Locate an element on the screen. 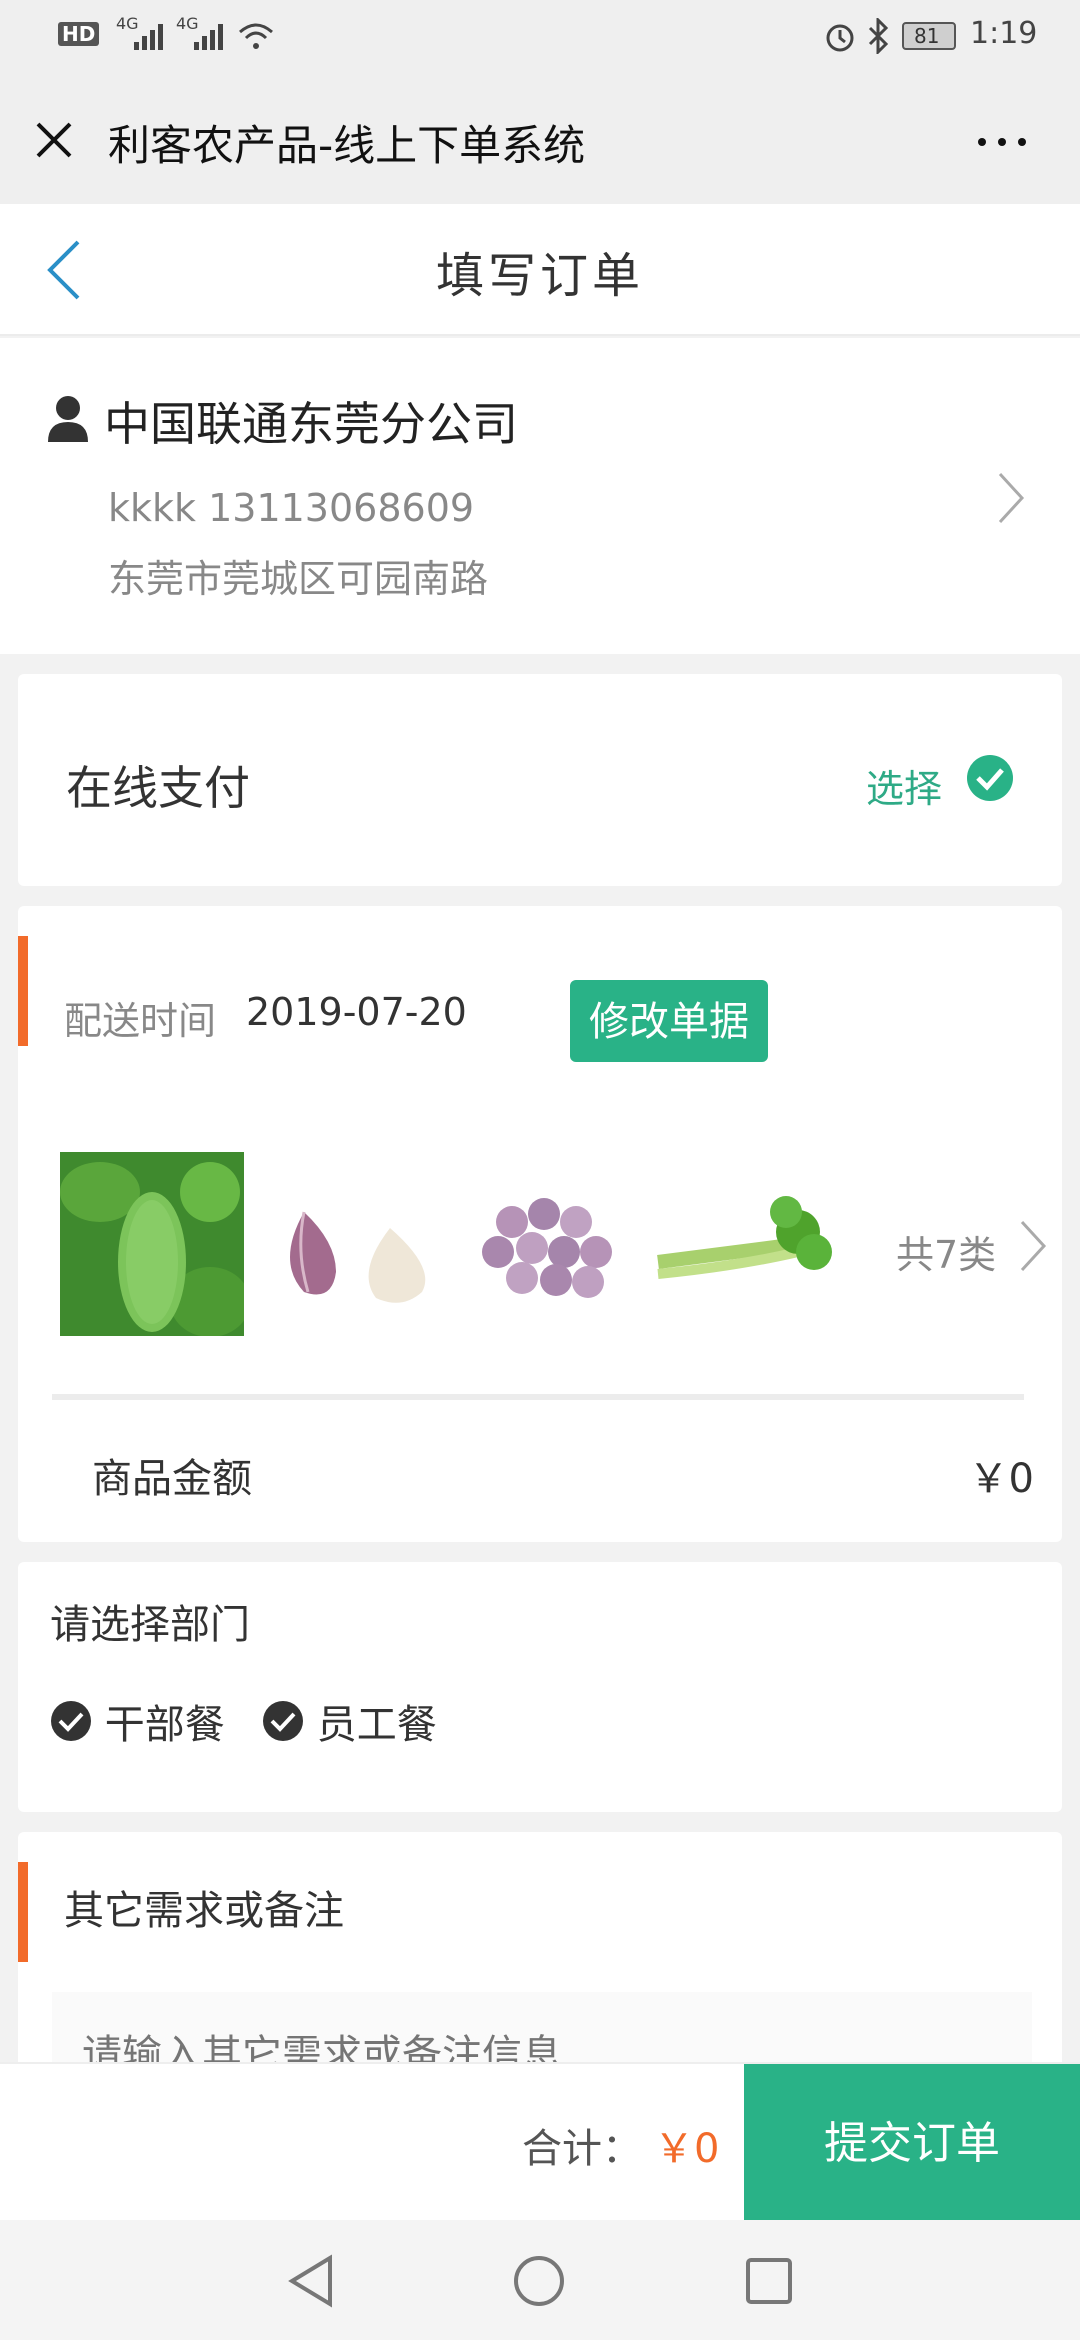 The height and width of the screenshot is (2340, 1080). edit-order-button: 修改单据 is located at coordinates (669, 1021).